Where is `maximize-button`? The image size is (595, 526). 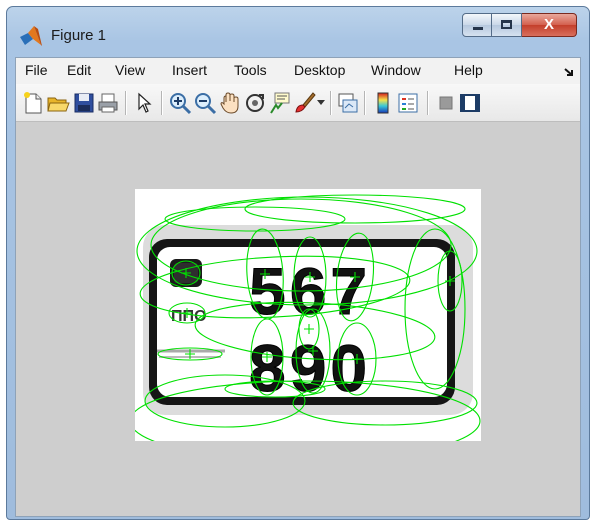
maximize-button is located at coordinates (507, 25).